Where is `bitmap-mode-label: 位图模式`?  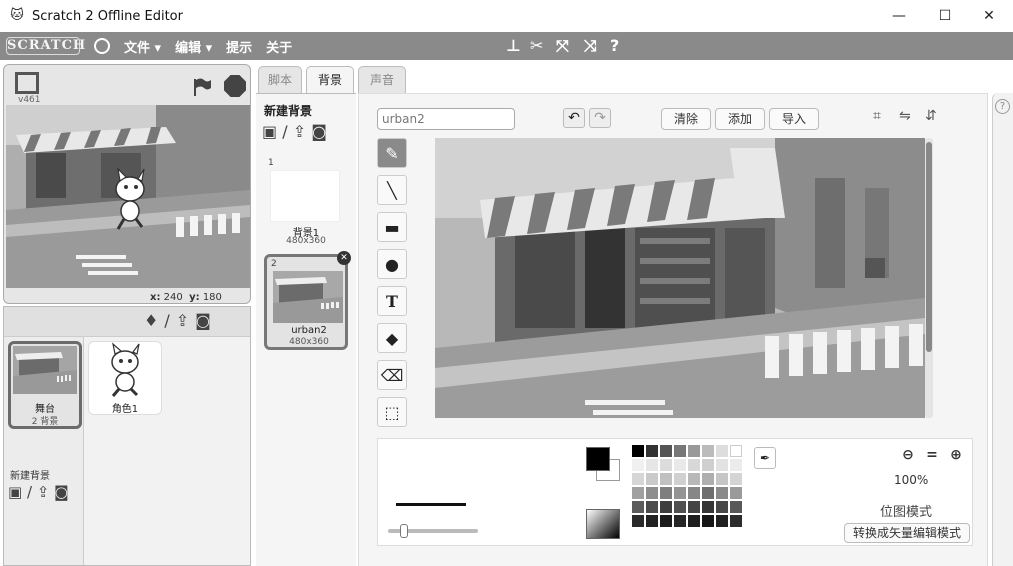
bitmap-mode-label: 位图模式 is located at coordinates (906, 512).